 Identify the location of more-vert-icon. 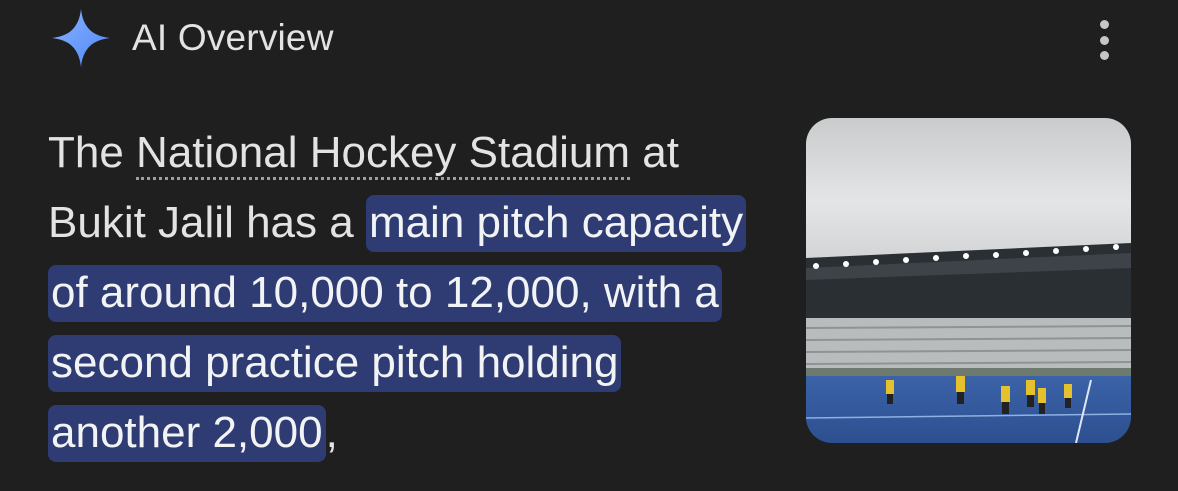
(1104, 24).